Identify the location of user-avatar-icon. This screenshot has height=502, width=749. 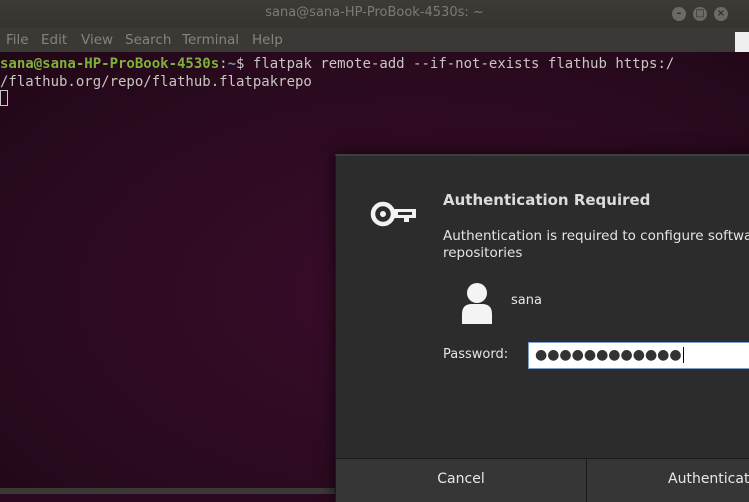
(477, 303).